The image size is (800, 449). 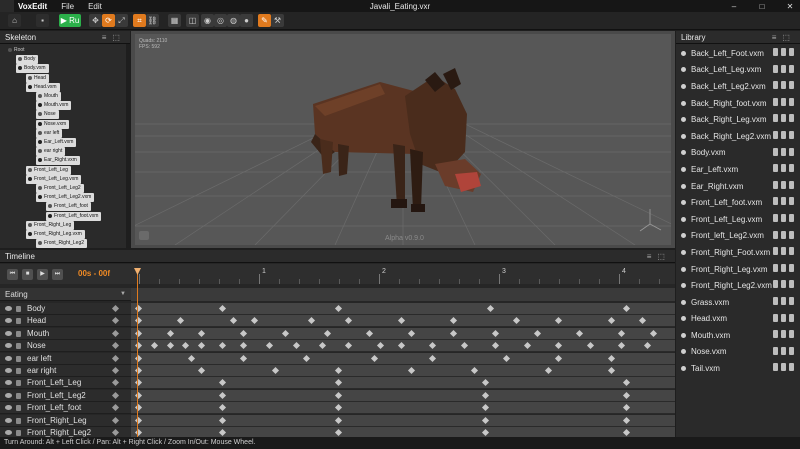 What do you see at coordinates (738, 70) in the screenshot?
I see `library-item: Back_Left_Leg.vxm` at bounding box center [738, 70].